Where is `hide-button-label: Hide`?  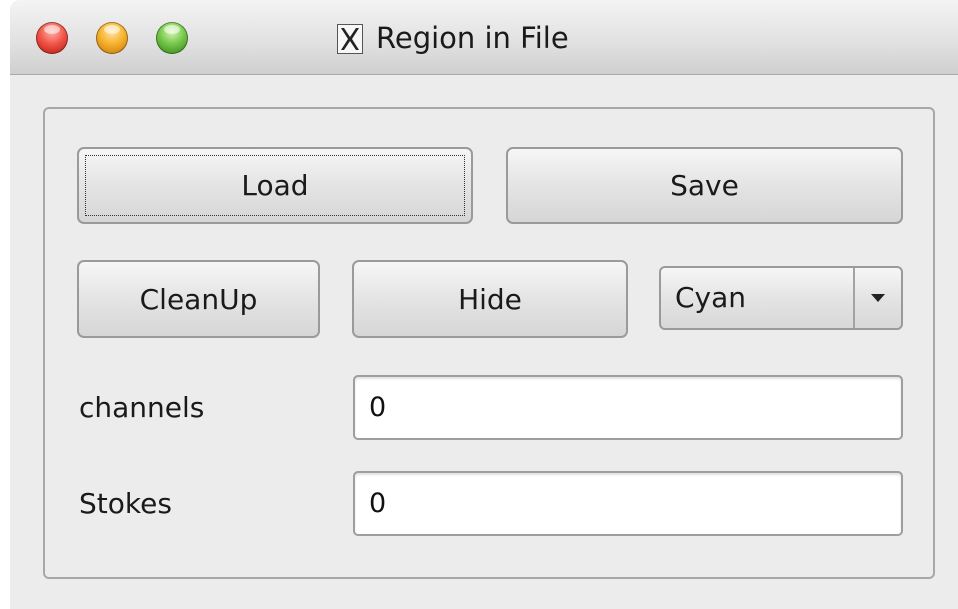
hide-button-label: Hide is located at coordinates (490, 299).